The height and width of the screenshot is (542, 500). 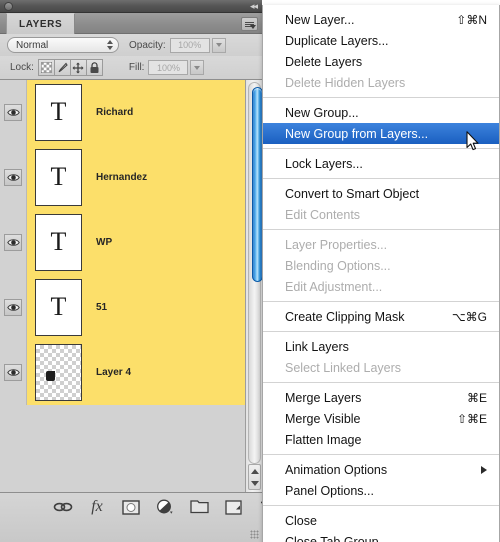 I want to click on layer-row: Layer 4, so click(x=131, y=372).